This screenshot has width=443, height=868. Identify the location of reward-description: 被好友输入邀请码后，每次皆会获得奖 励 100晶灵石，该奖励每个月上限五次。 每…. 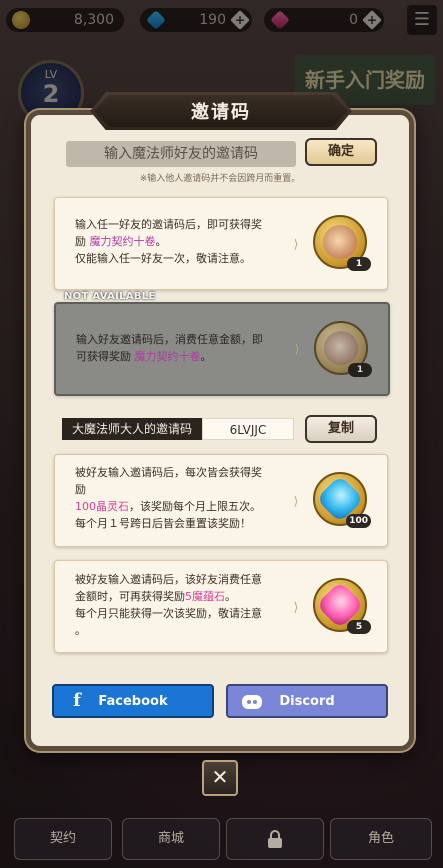
(168, 498).